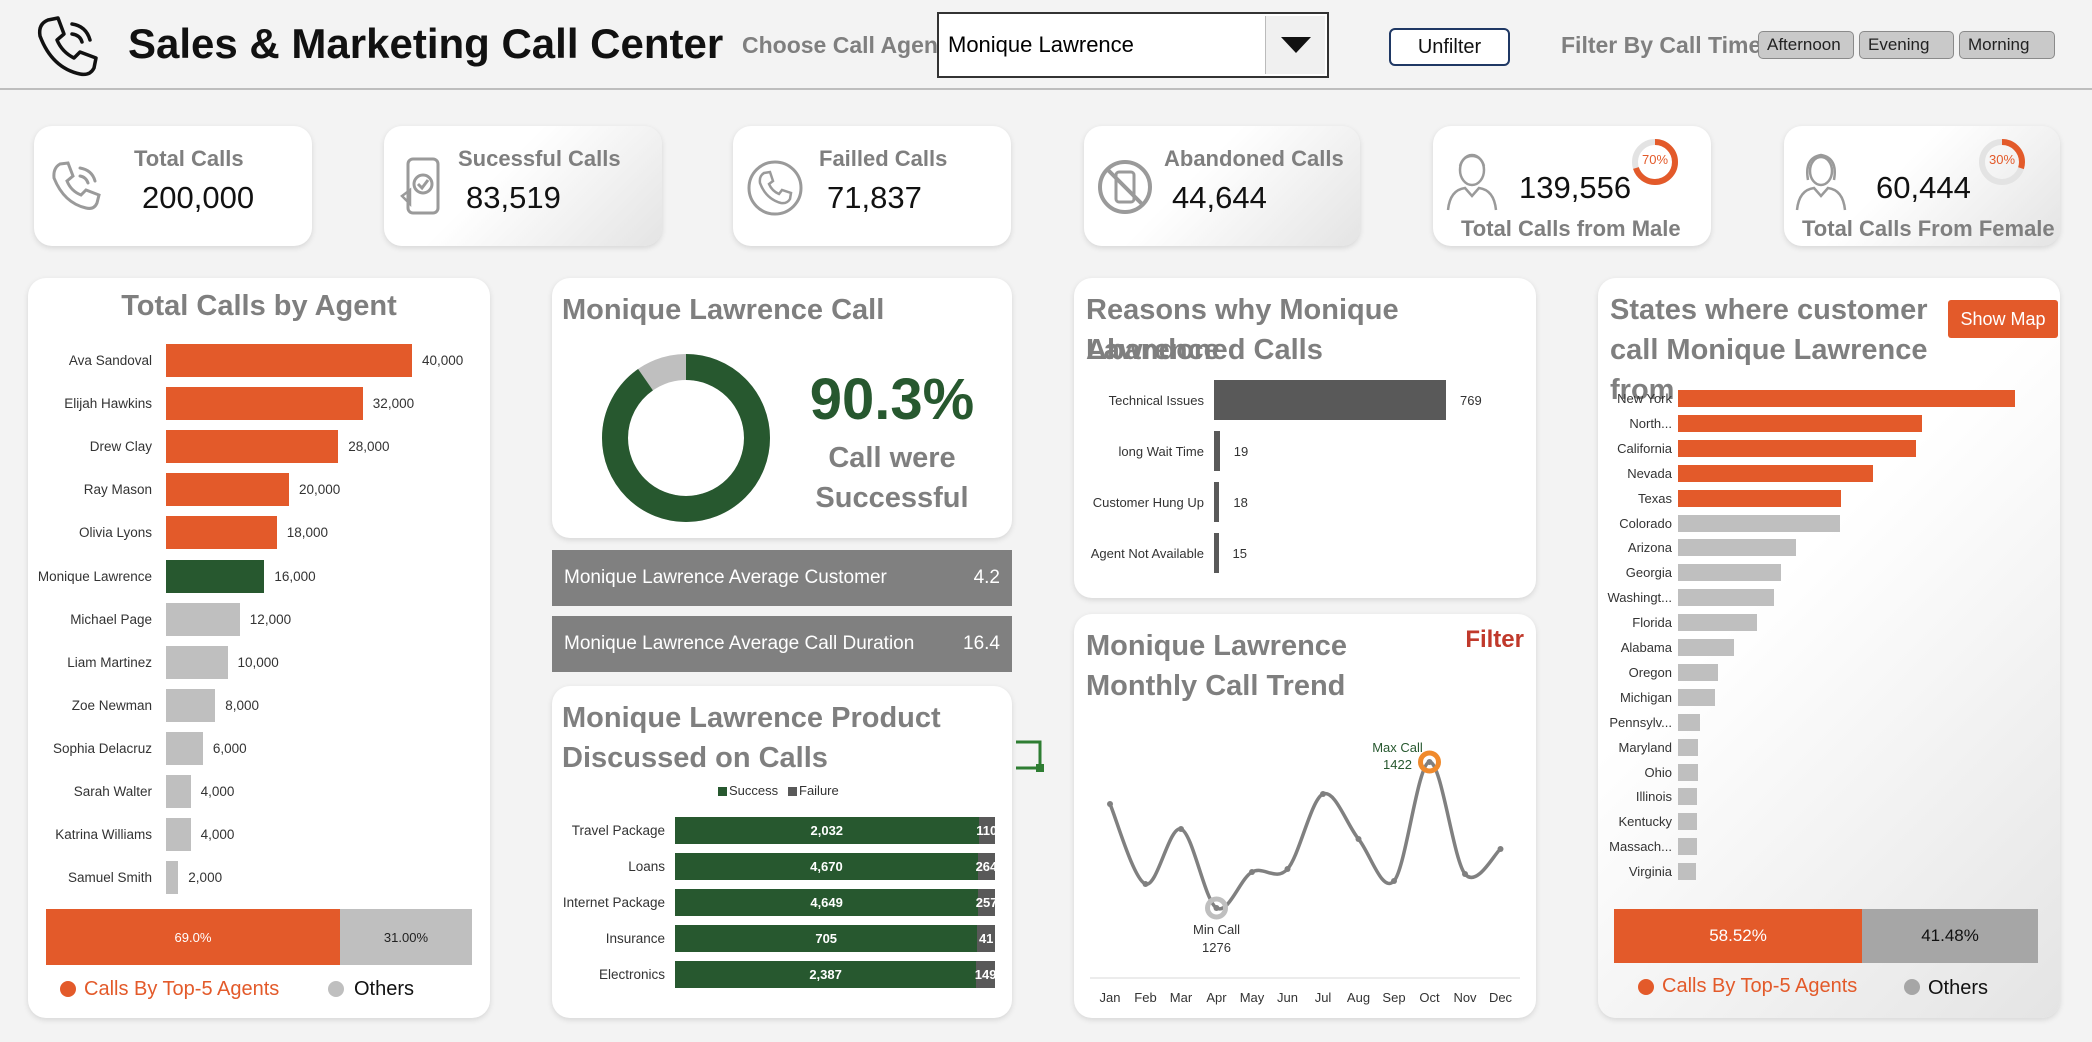 Image resolution: width=2092 pixels, height=1042 pixels. Describe the element at coordinates (826, 974) in the screenshot. I see `product-bar-success: 2,387` at that location.